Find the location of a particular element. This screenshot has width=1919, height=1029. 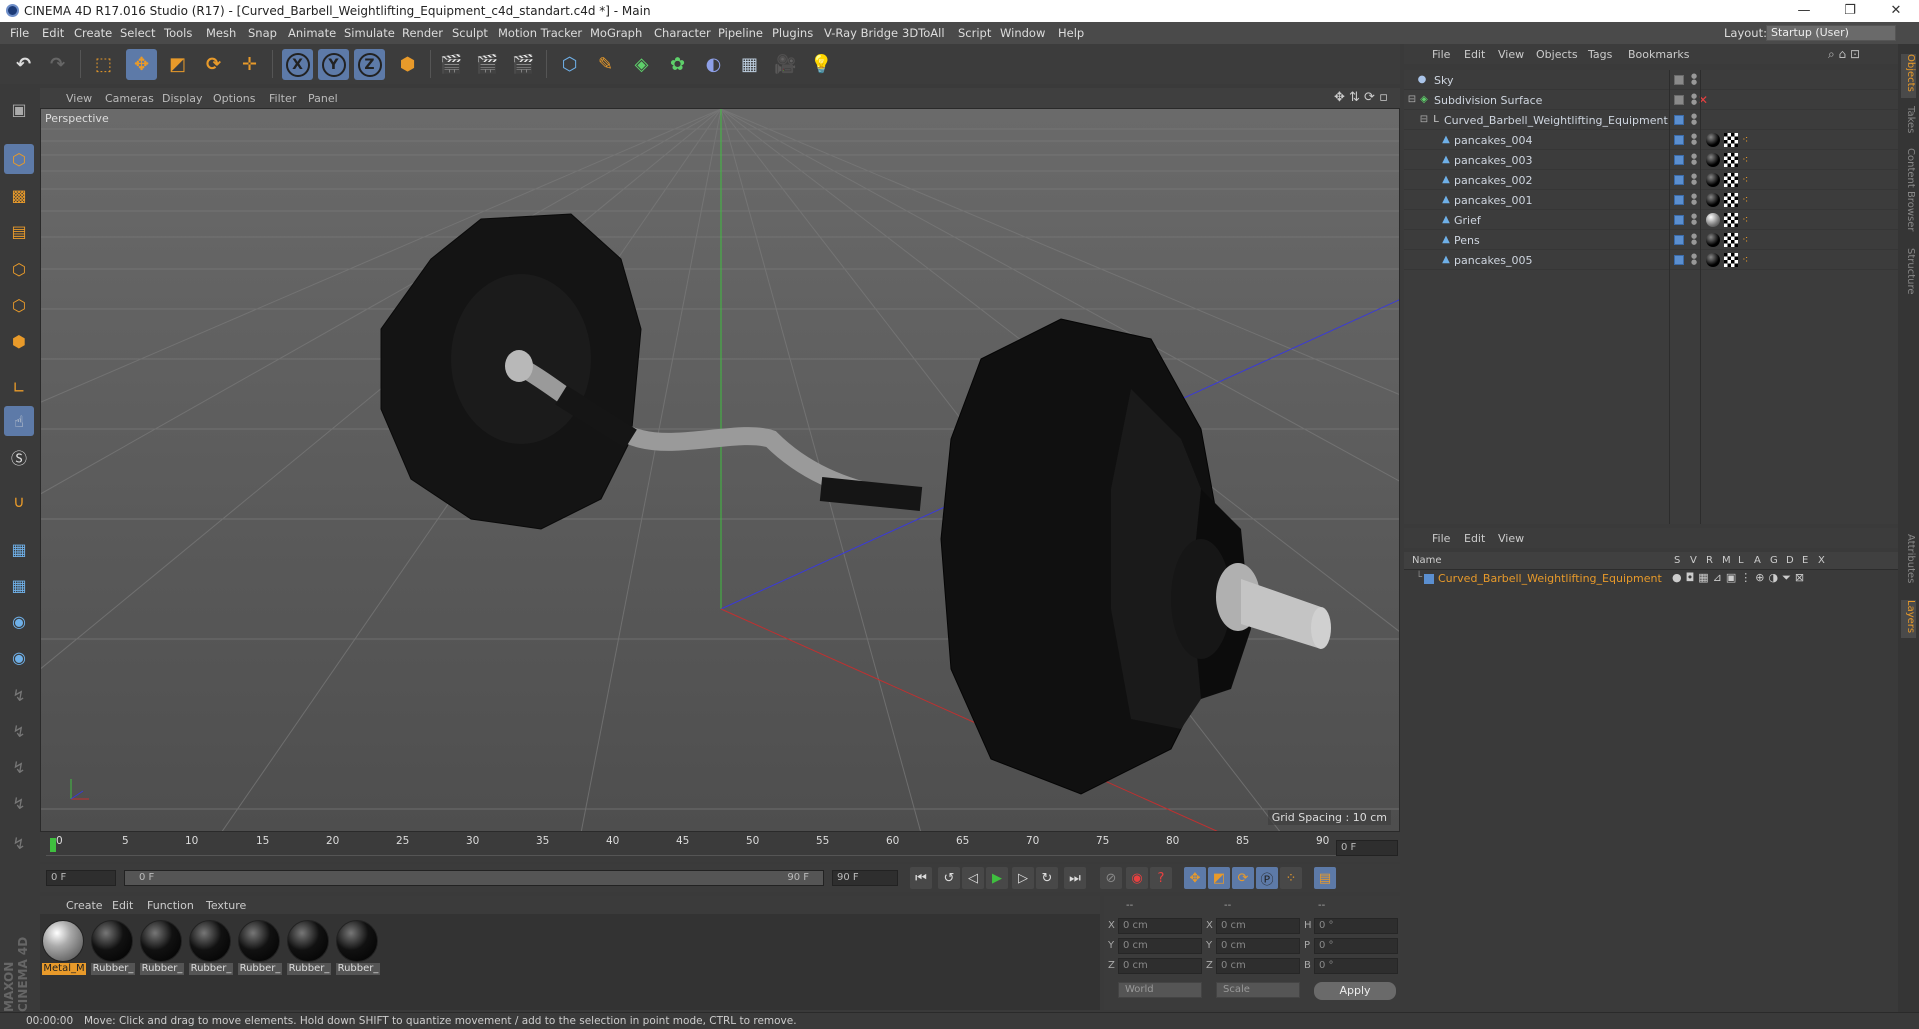

previous-keyframe-icon: ↺ is located at coordinates (949, 878).